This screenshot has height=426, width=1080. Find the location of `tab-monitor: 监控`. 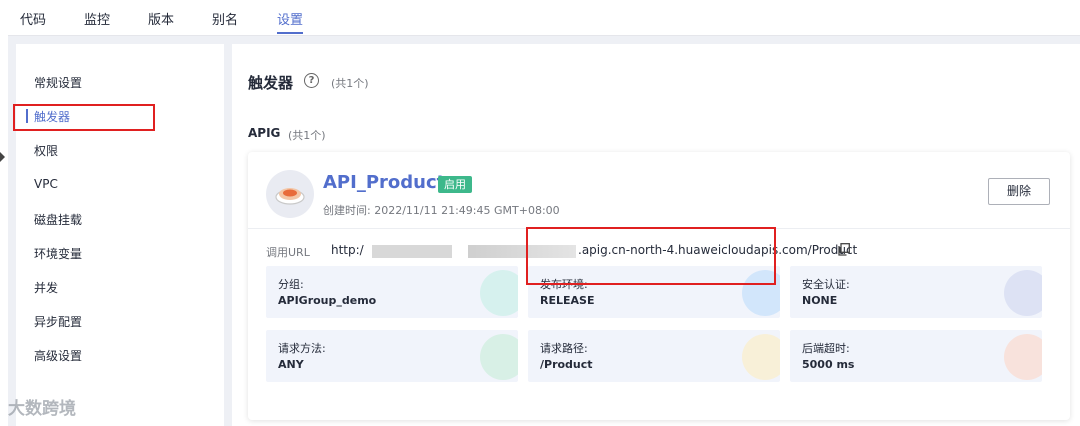

tab-monitor: 监控 is located at coordinates (97, 18).